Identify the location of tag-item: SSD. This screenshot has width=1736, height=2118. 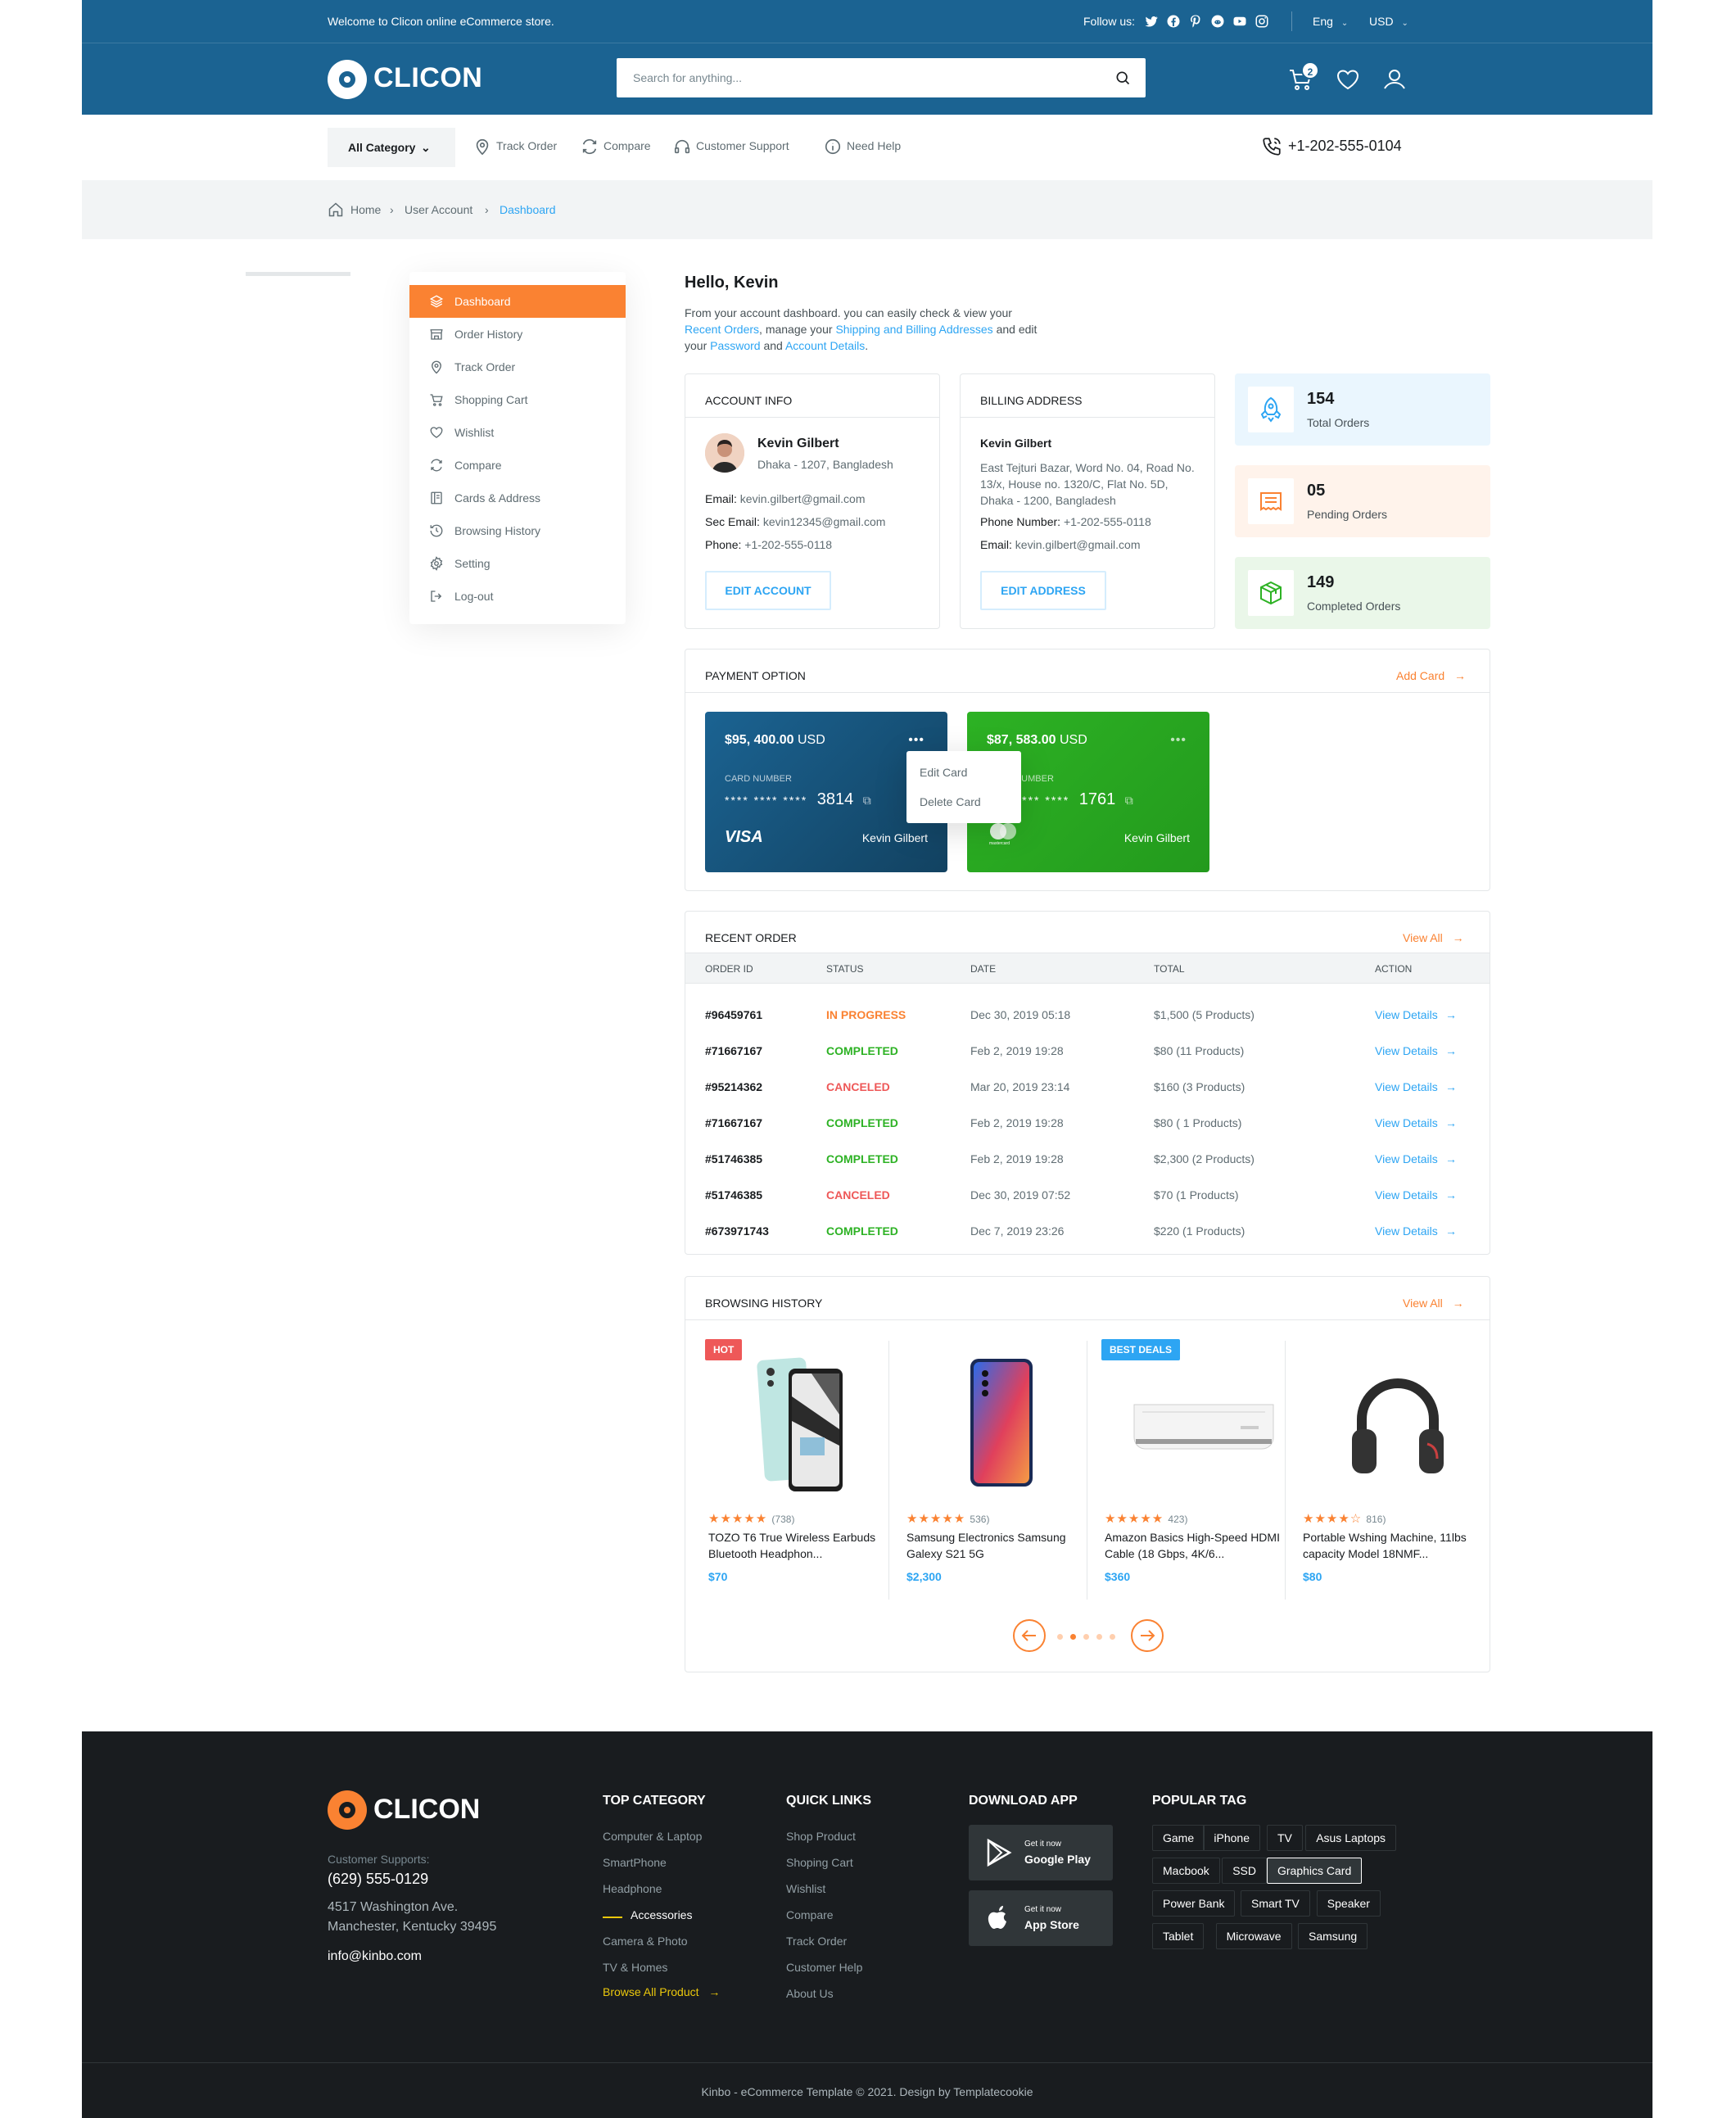
(1244, 1871).